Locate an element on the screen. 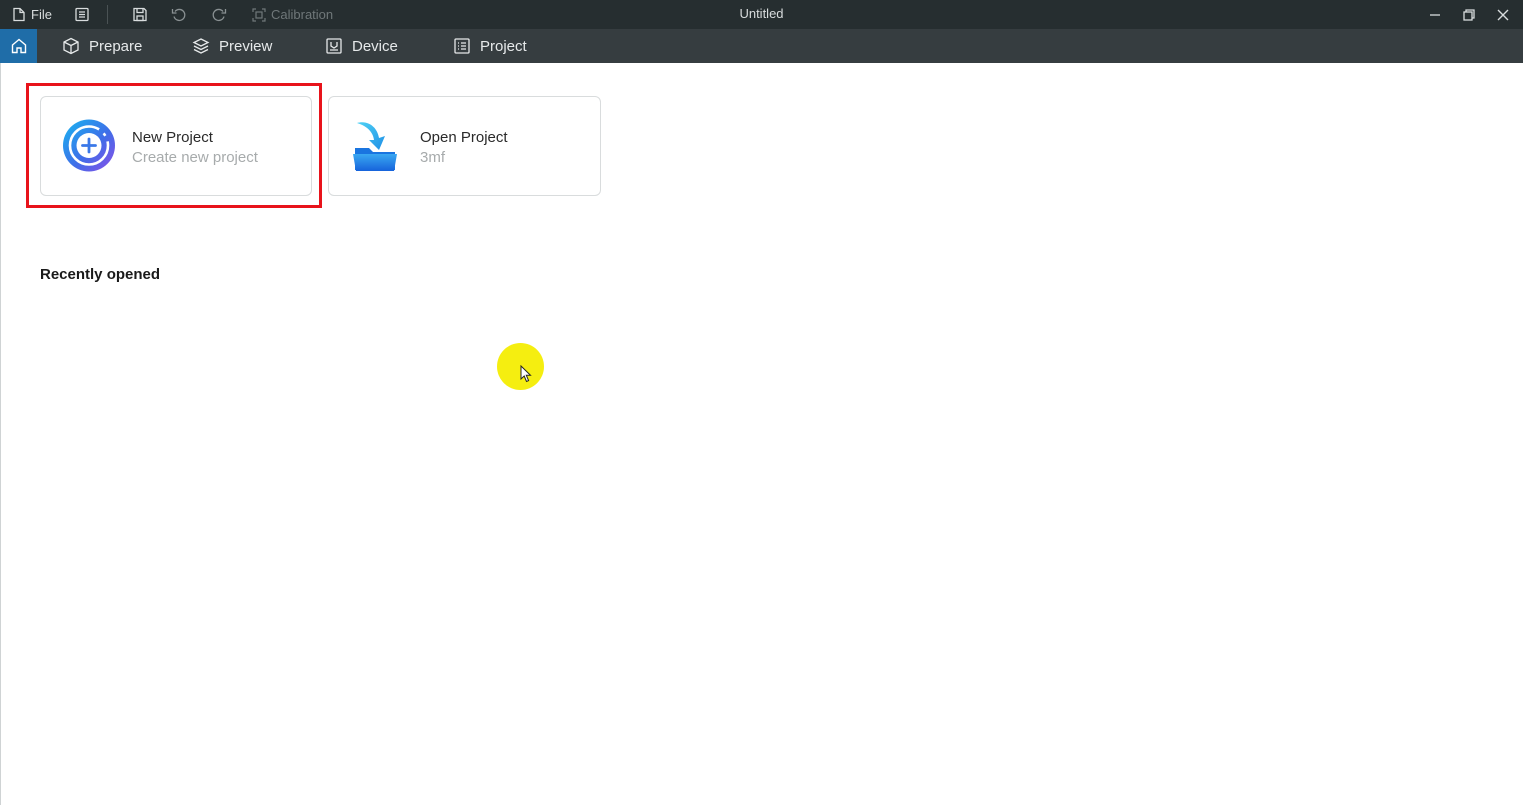 This screenshot has width=1523, height=805. new-project-icon is located at coordinates (89, 148).